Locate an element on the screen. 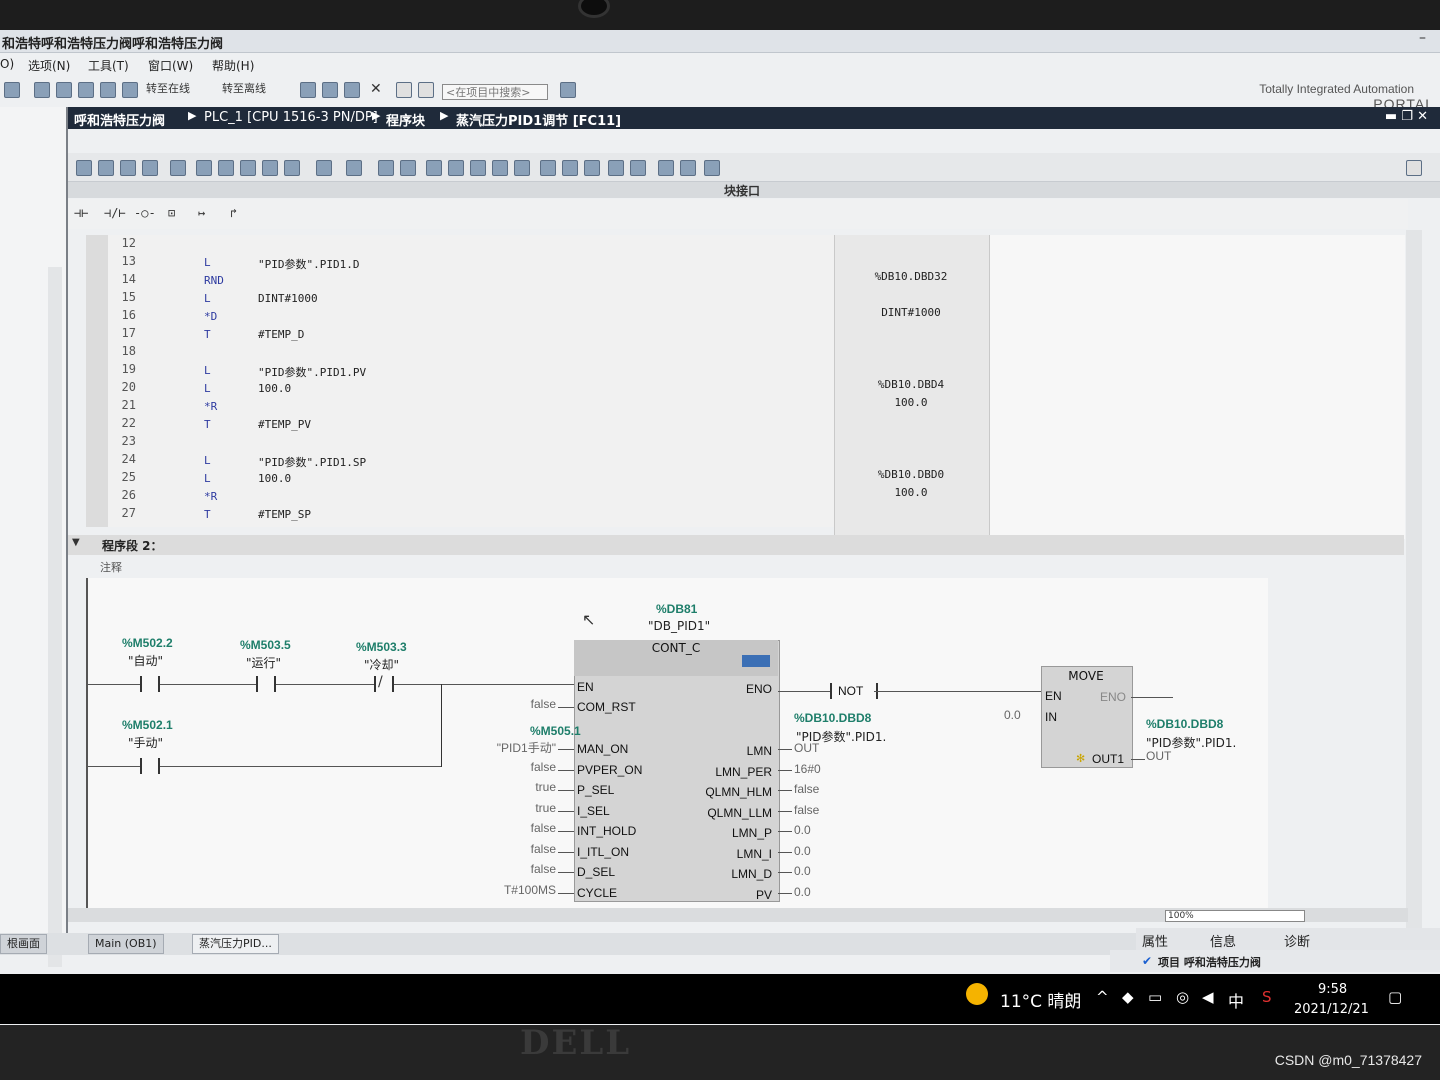  add-row-icon is located at coordinates (150, 168).